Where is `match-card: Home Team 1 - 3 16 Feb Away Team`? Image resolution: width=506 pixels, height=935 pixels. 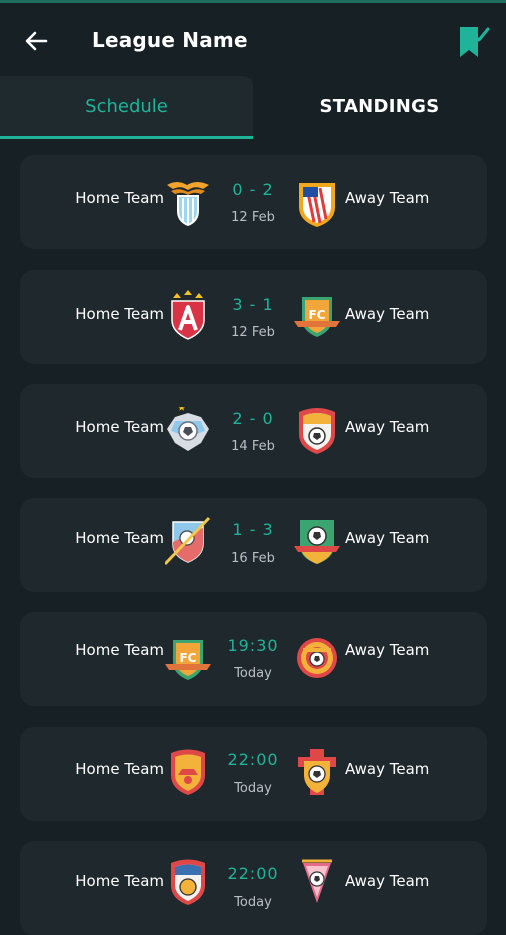 match-card: Home Team 1 - 3 16 Feb Away Team is located at coordinates (253, 545).